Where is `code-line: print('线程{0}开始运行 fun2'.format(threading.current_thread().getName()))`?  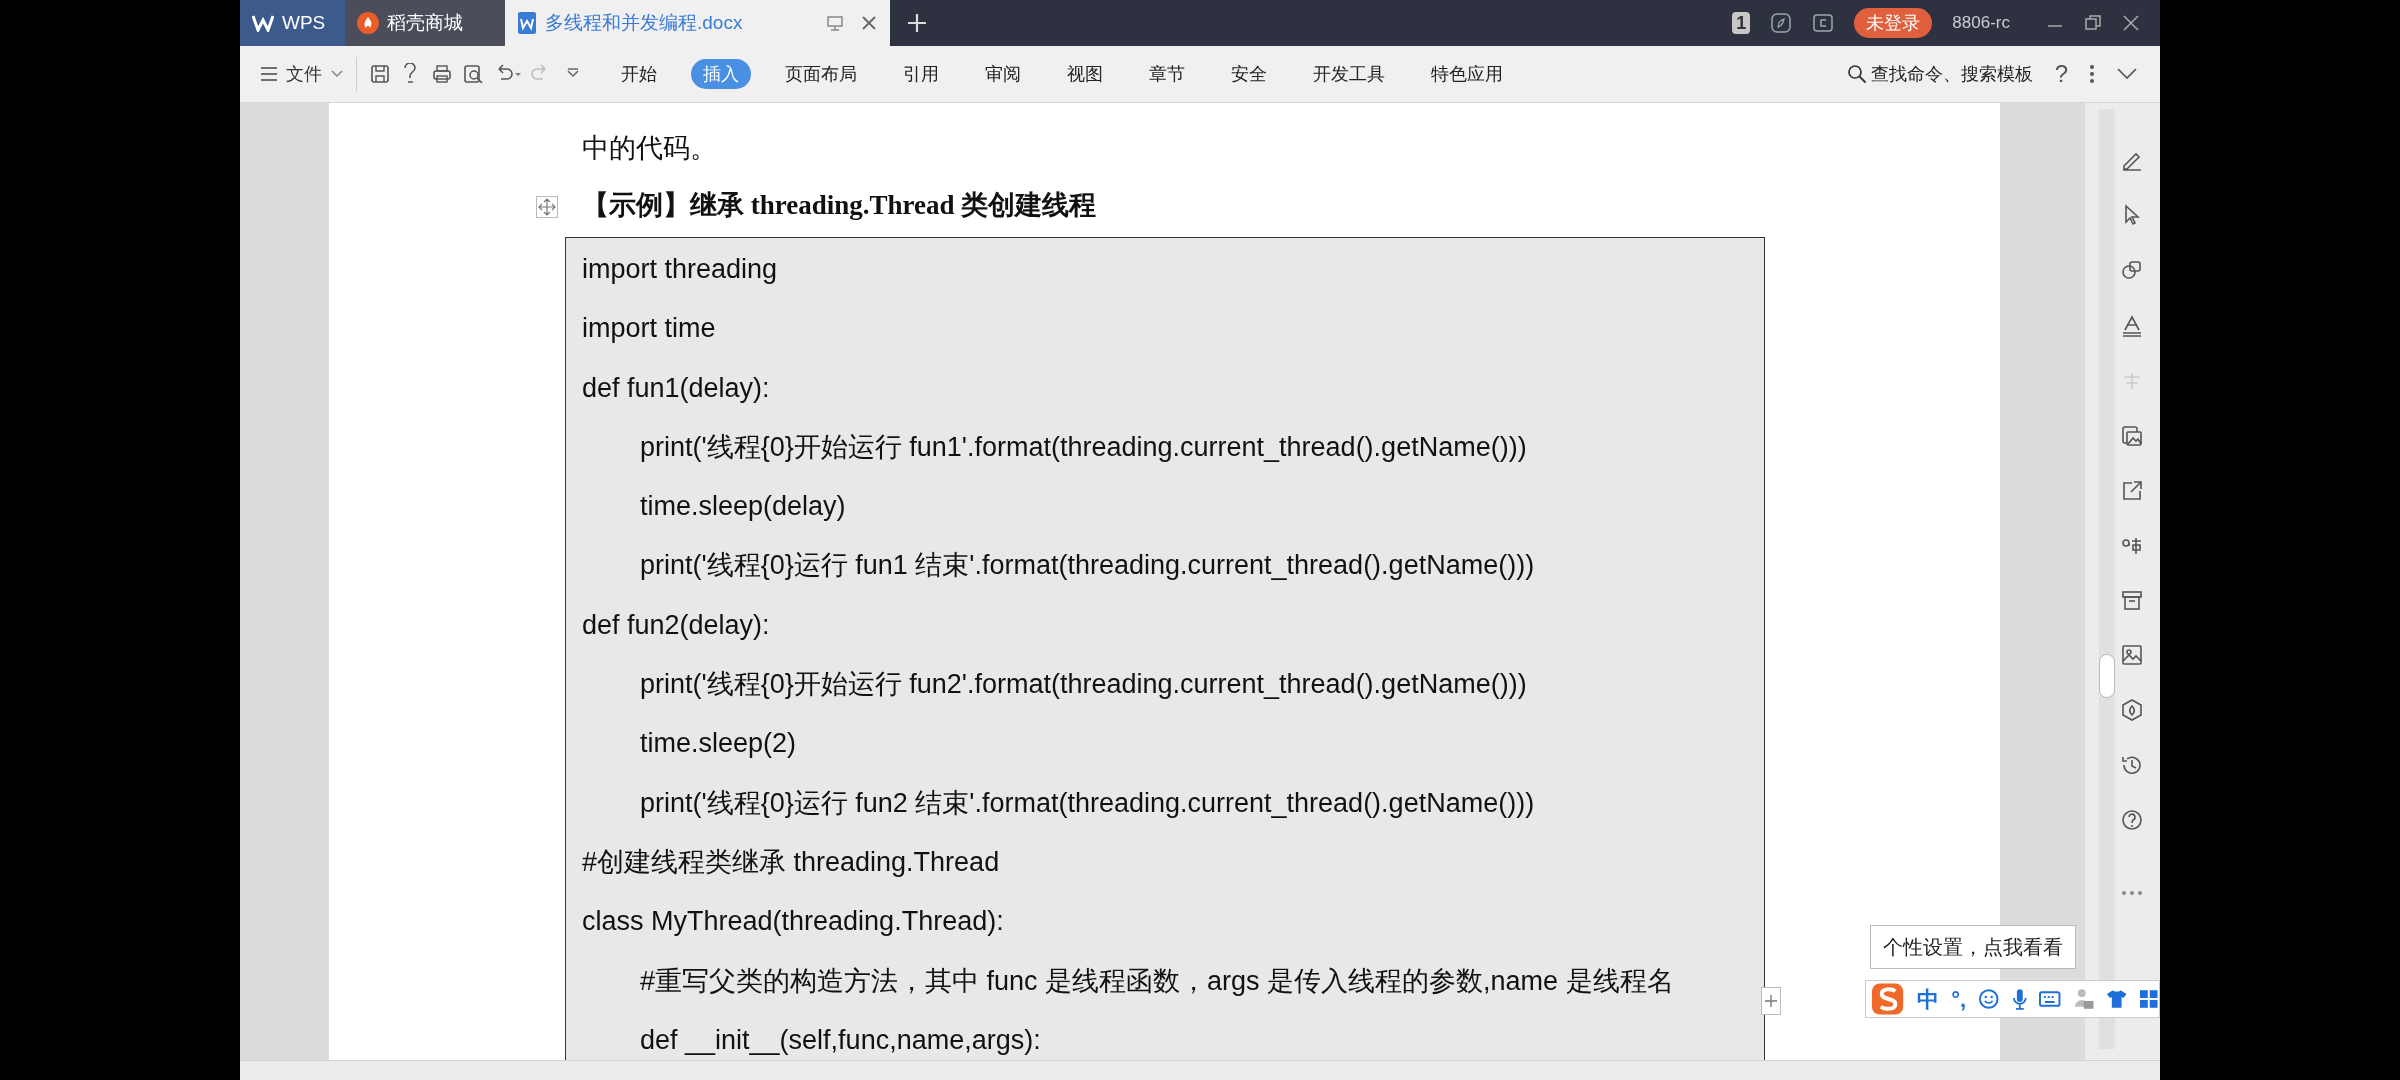 code-line: print('线程{0}开始运行 fun2'.format(threading.current_thread().getName())) is located at coordinates (1083, 685).